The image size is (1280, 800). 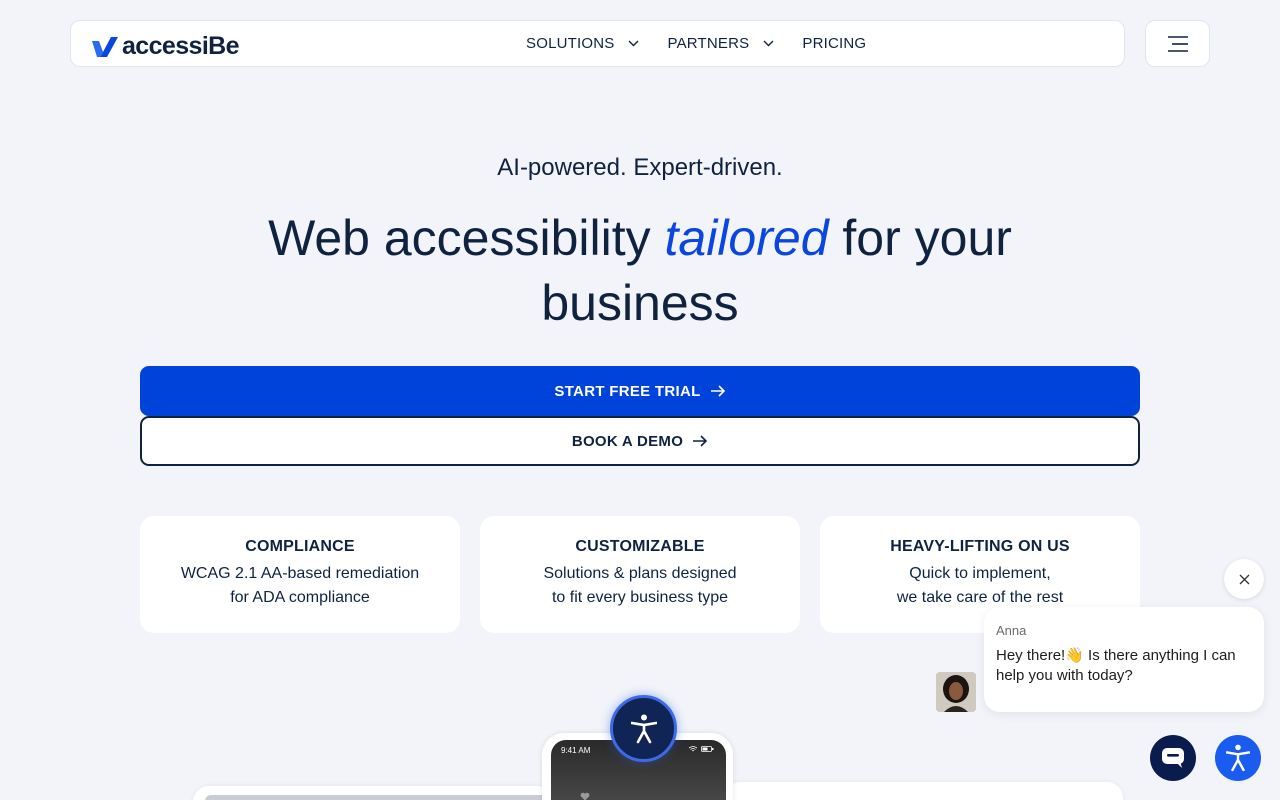 I want to click on nav-item-label: PARTNERS, so click(x=708, y=43).